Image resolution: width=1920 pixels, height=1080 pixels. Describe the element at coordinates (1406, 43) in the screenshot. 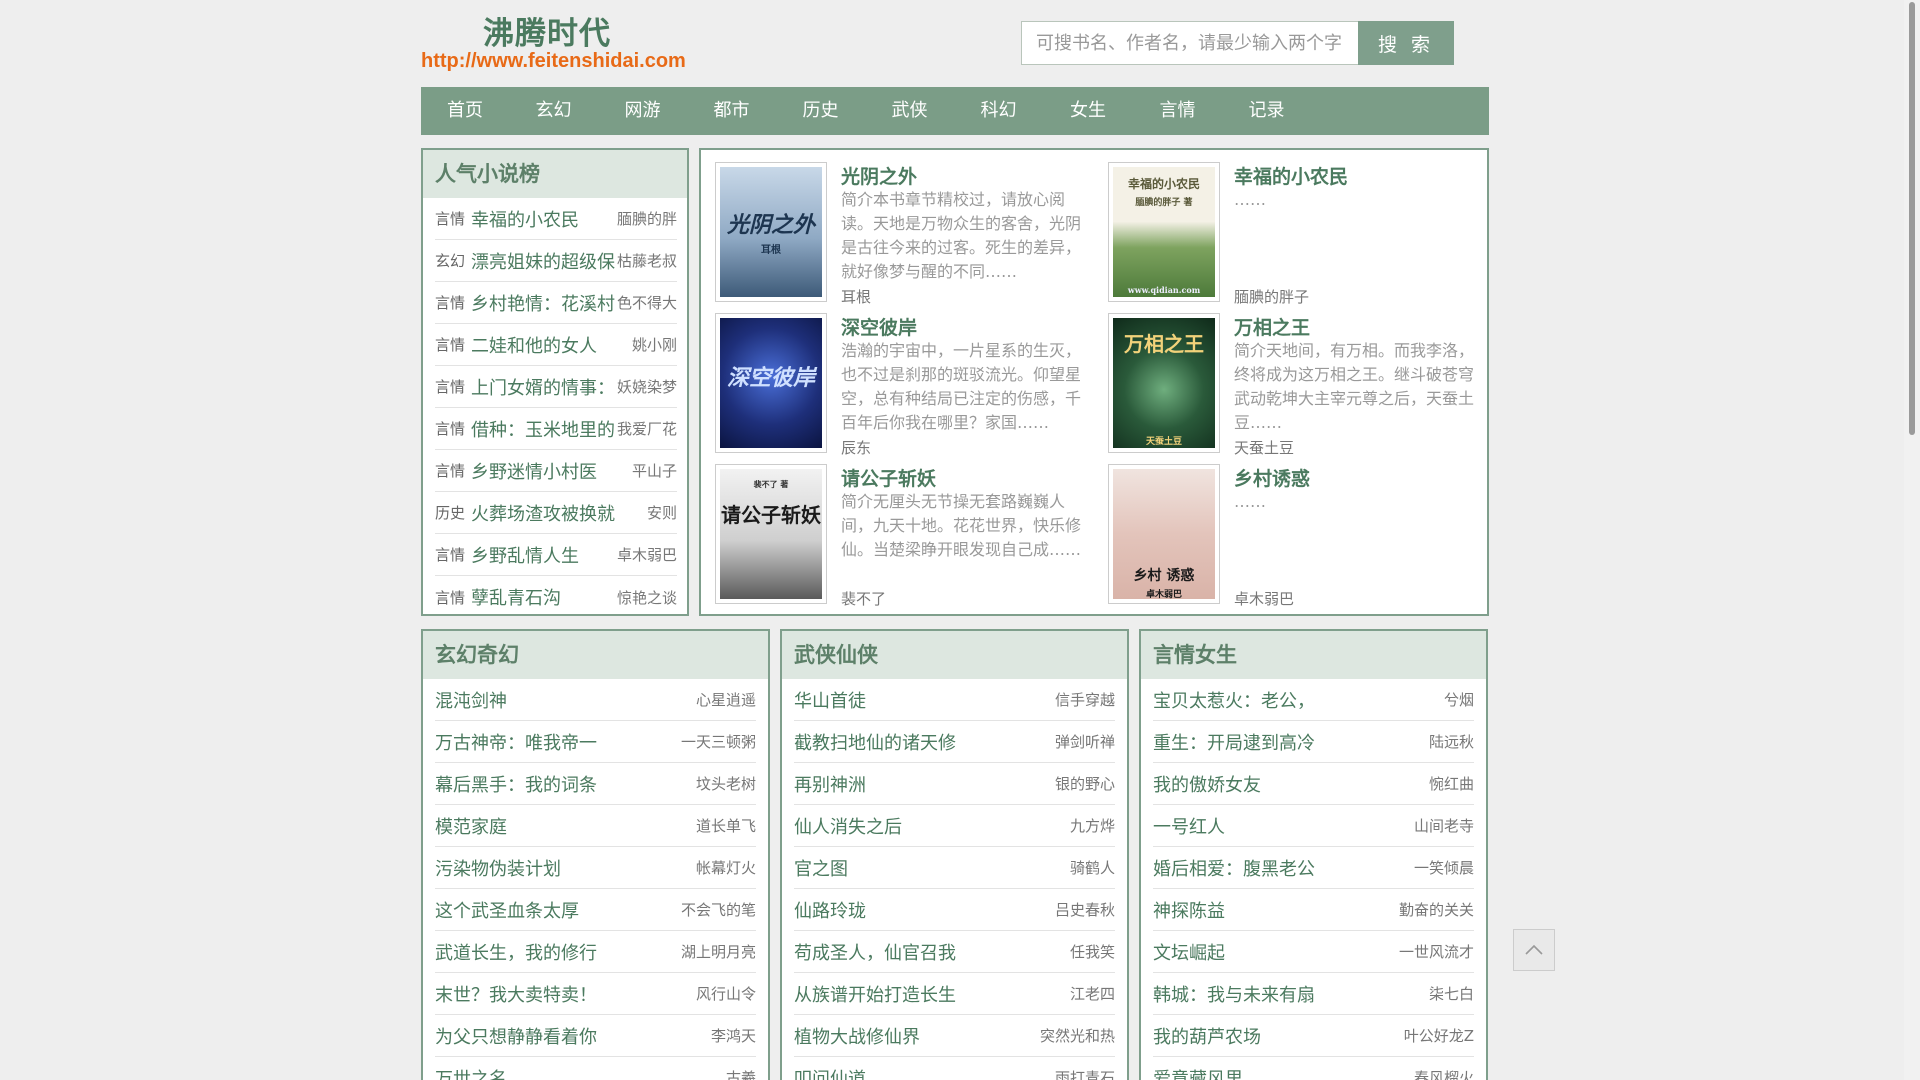

I see `search-button: 搜 索` at that location.